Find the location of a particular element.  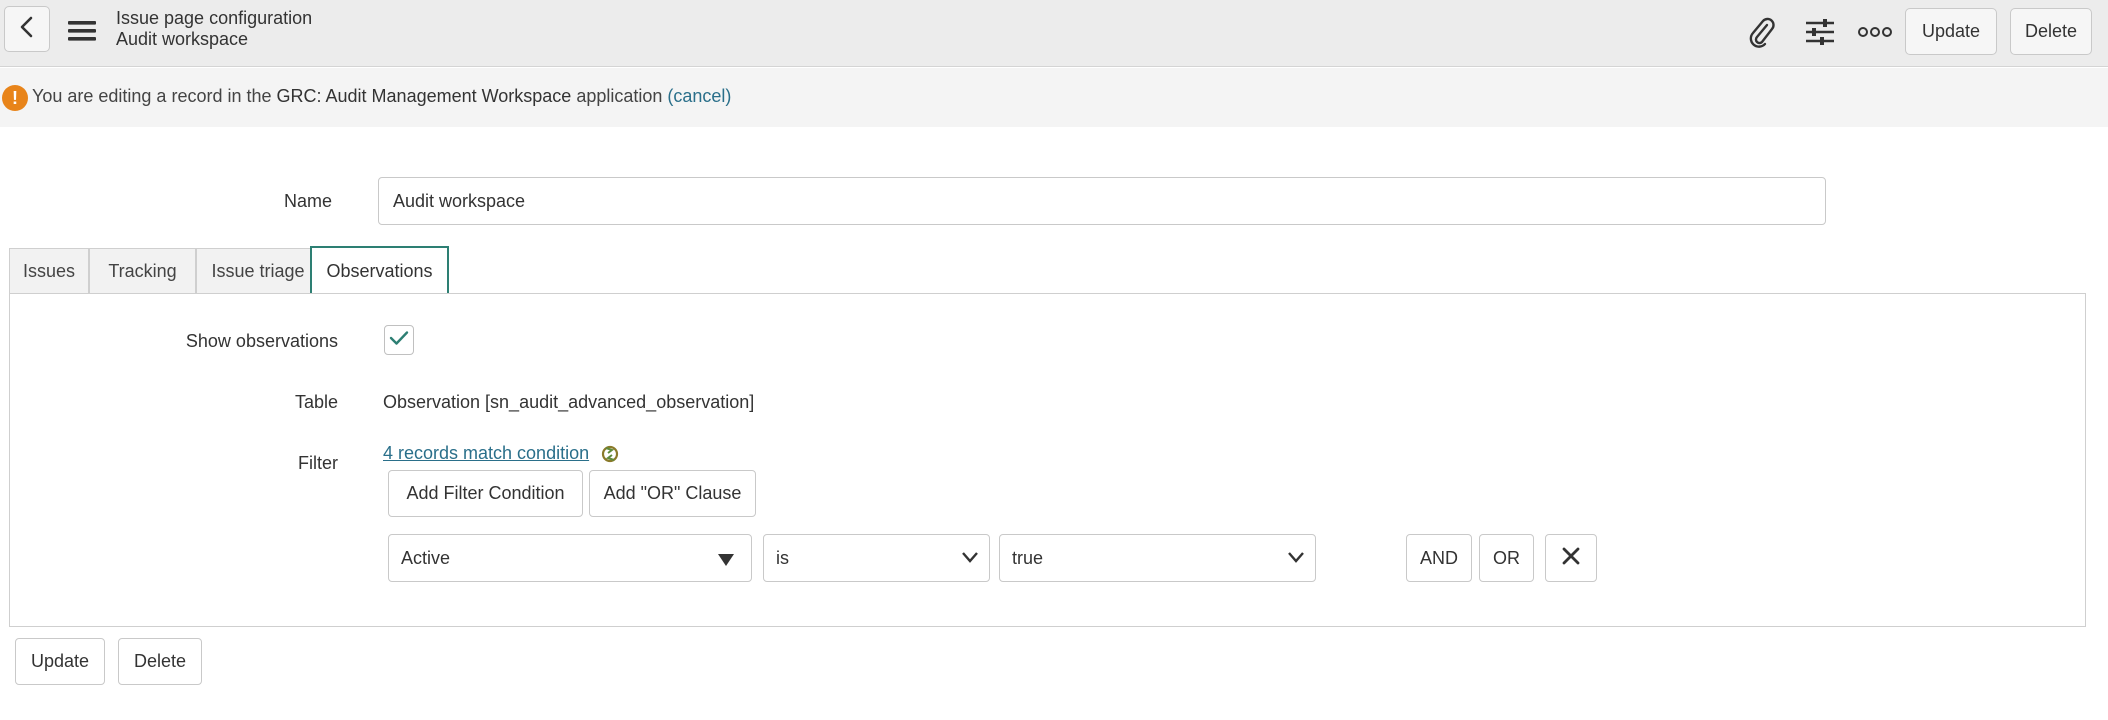

show-observations-checkbox is located at coordinates (399, 340).